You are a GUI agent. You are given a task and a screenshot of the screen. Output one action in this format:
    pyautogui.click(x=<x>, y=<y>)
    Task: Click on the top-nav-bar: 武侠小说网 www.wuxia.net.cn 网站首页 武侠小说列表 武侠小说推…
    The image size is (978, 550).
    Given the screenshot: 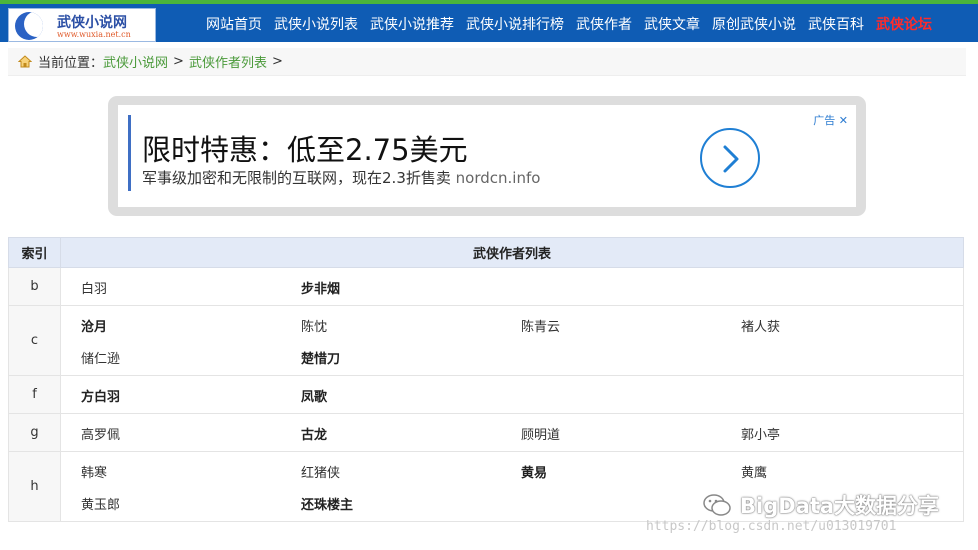 What is the action you would take?
    pyautogui.click(x=489, y=21)
    